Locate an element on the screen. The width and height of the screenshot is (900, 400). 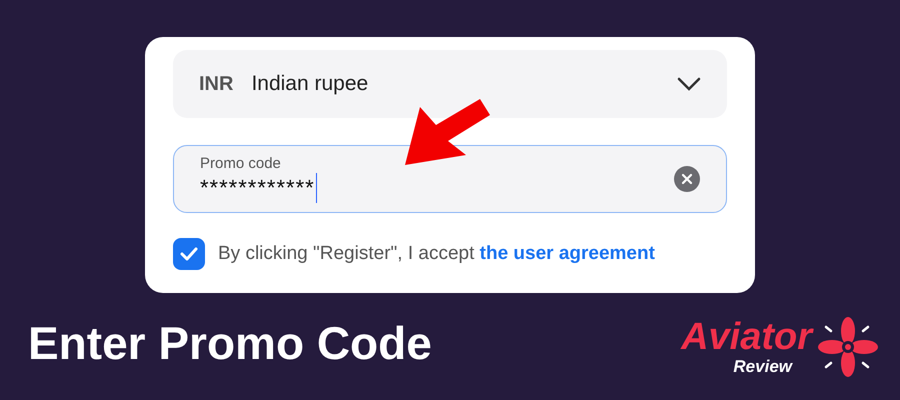
agreement-checkbox is located at coordinates (189, 254).